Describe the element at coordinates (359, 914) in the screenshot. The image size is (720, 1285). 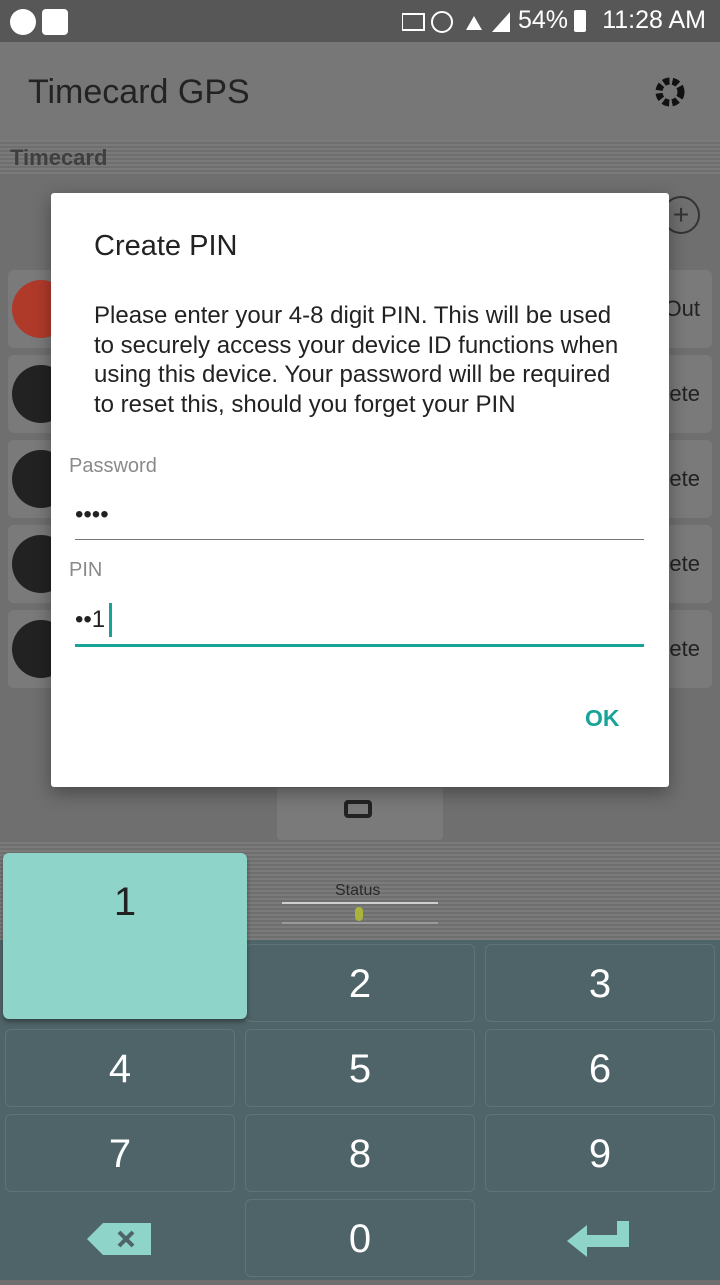
I see `status-indicator-icon` at that location.